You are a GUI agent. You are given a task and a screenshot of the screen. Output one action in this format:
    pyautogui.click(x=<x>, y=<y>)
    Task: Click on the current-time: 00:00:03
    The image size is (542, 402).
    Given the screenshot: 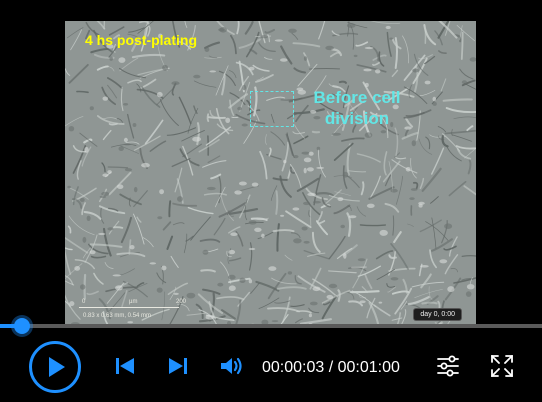 What is the action you would take?
    pyautogui.click(x=293, y=367)
    